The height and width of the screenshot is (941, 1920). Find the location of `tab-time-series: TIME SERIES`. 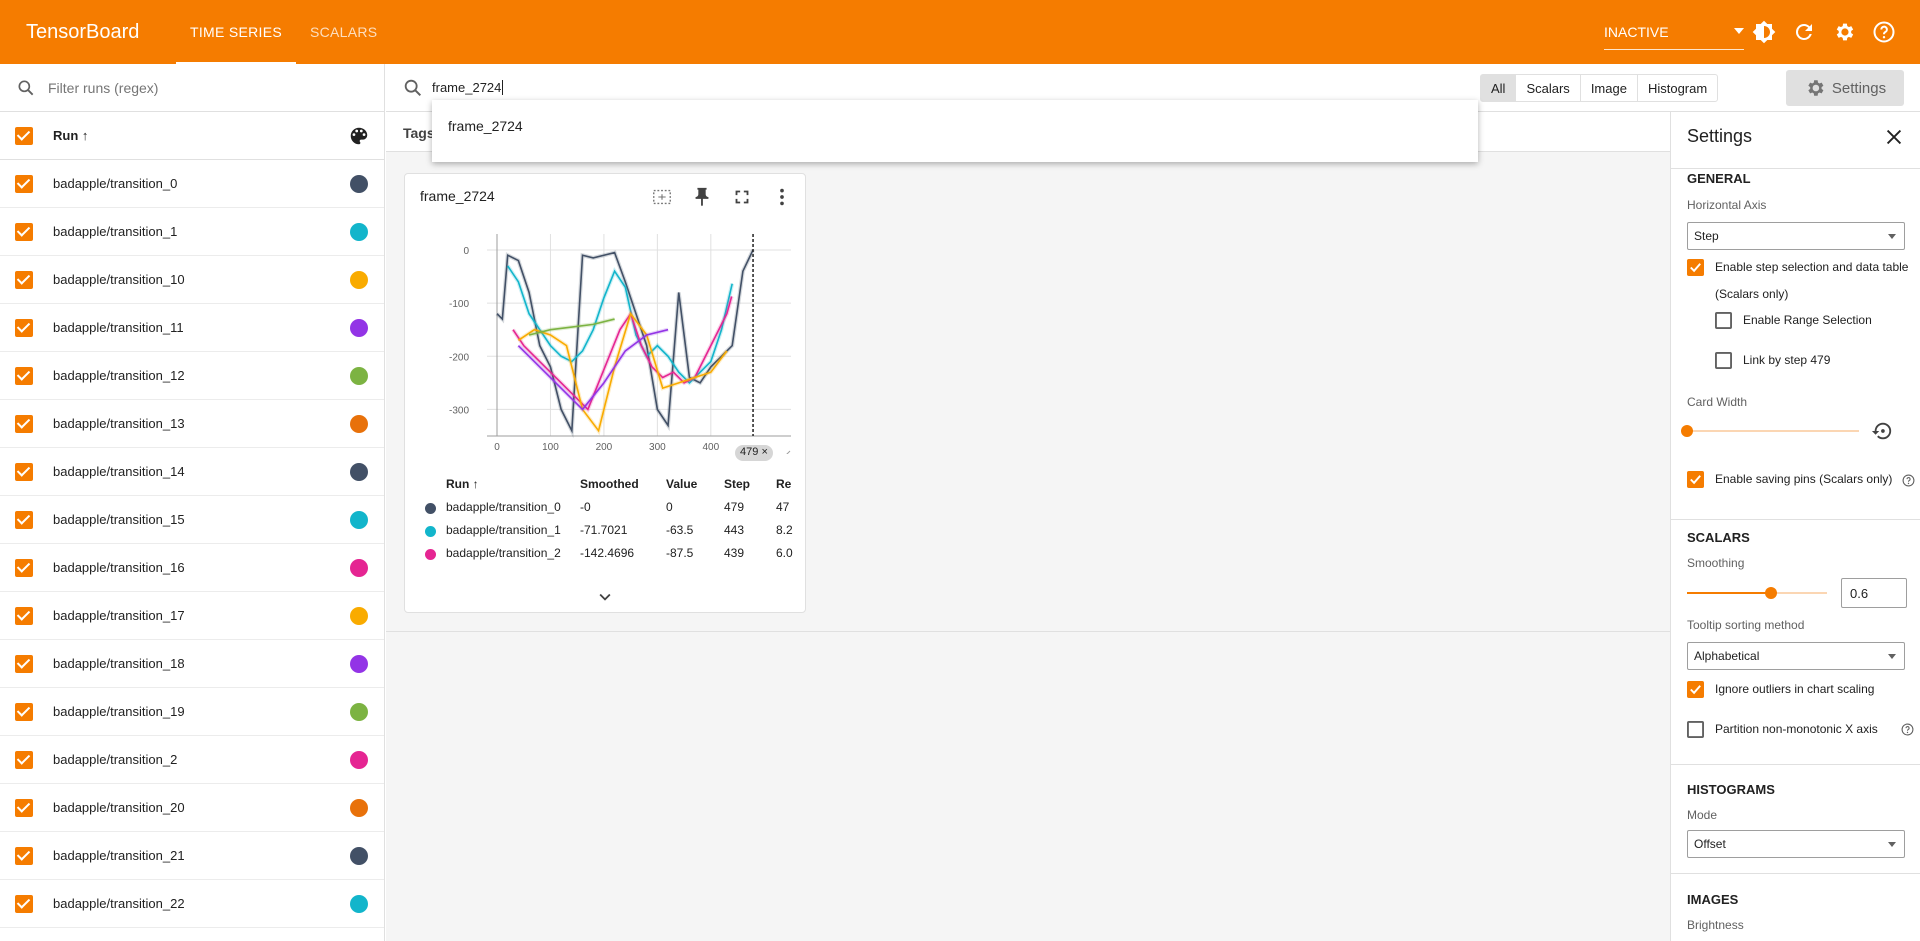

tab-time-series: TIME SERIES is located at coordinates (236, 32).